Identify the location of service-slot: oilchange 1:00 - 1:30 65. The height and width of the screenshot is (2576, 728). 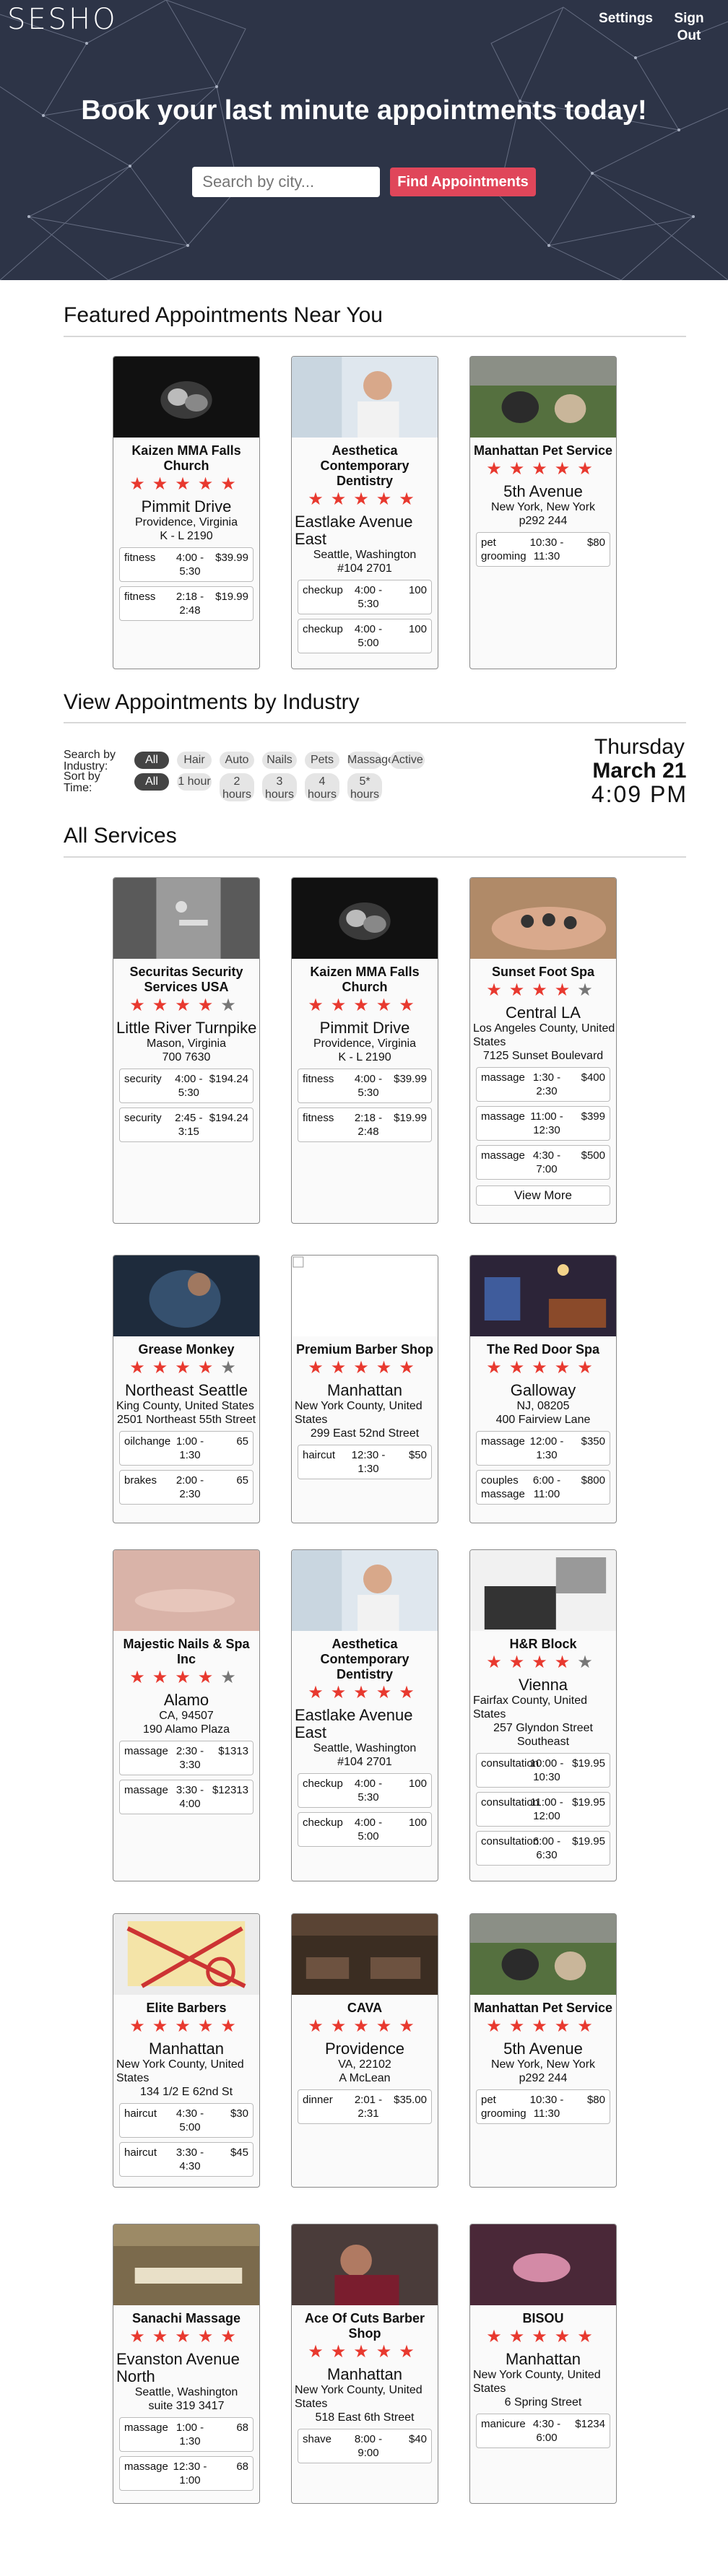
(186, 1448).